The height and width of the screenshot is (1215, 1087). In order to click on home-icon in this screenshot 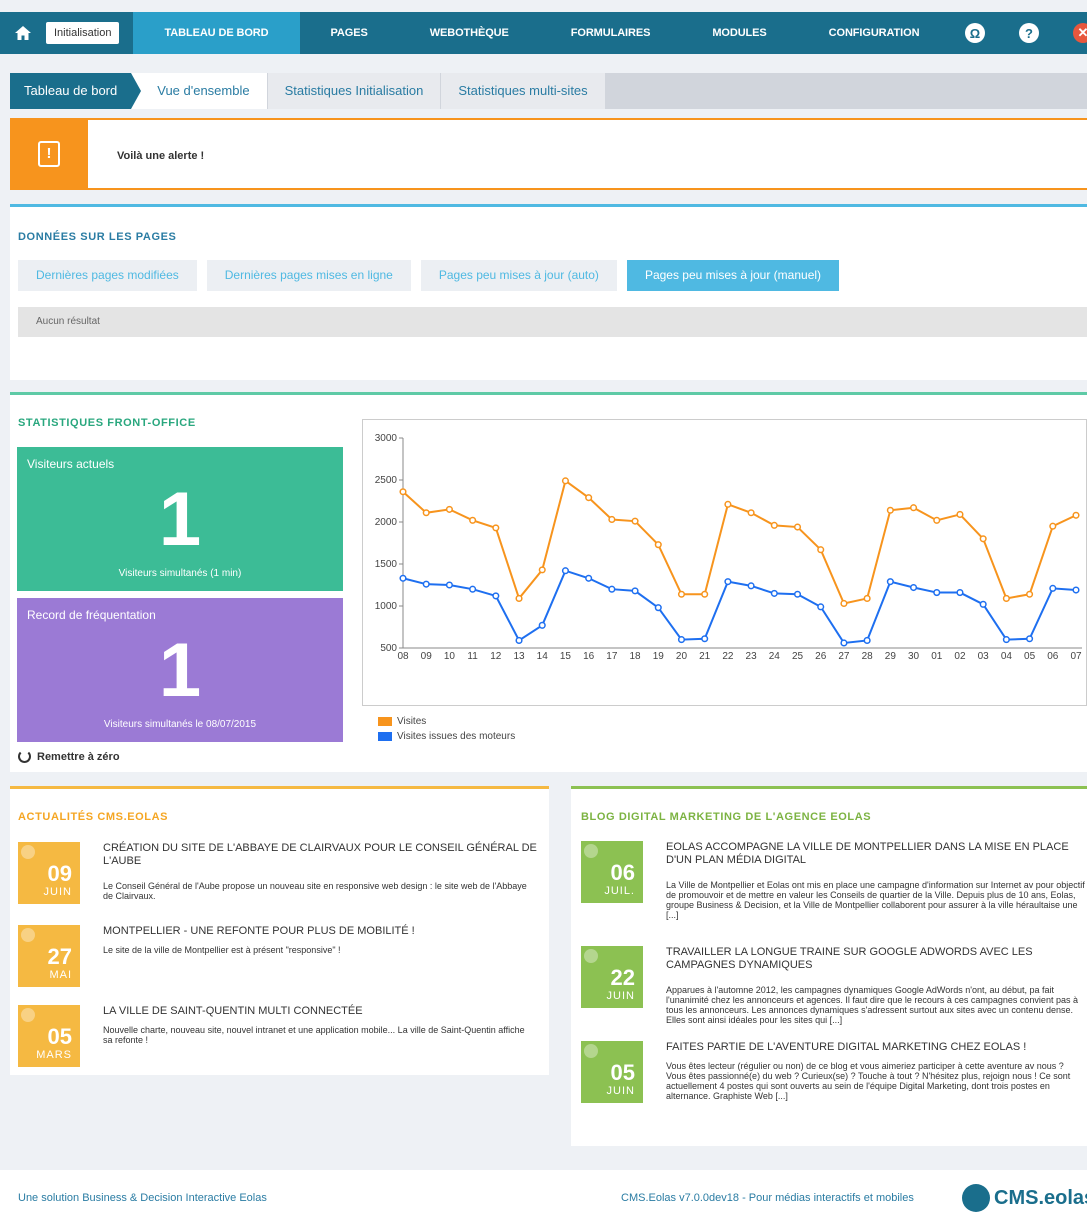, I will do `click(23, 33)`.